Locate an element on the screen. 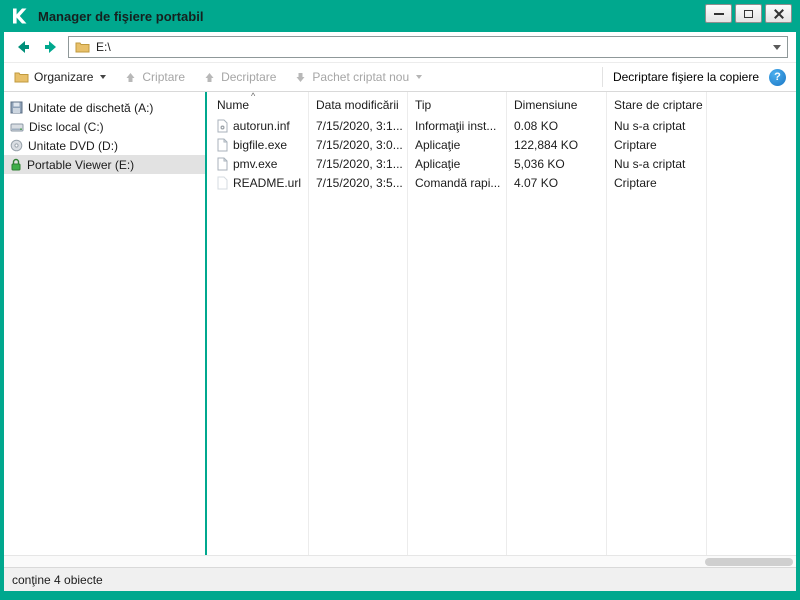  sort-indicator-icon: ^ is located at coordinates (253, 96).